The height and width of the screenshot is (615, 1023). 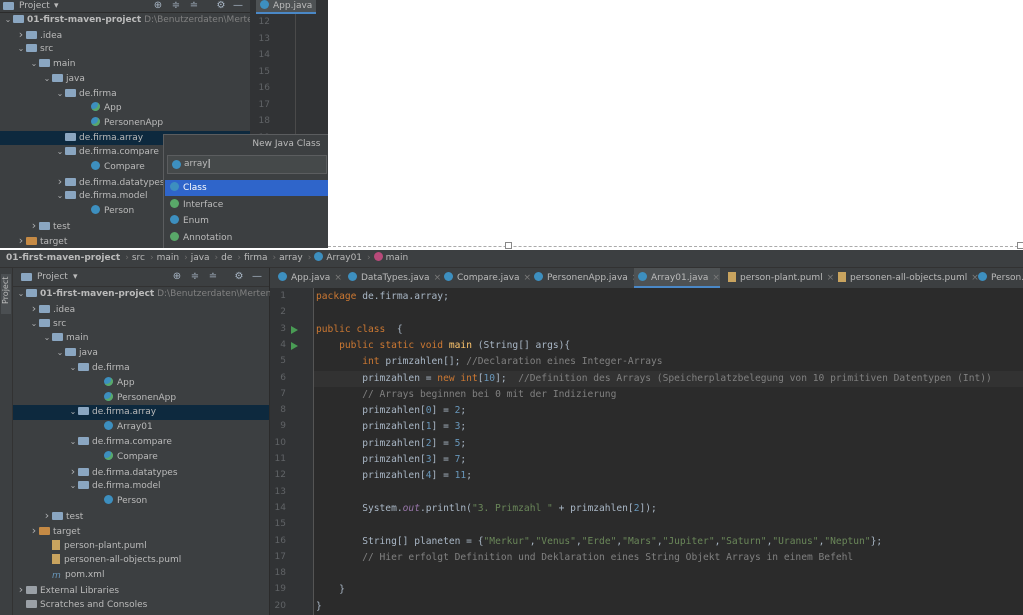 I want to click on editor-tab: Person.j, so click(x=998, y=278).